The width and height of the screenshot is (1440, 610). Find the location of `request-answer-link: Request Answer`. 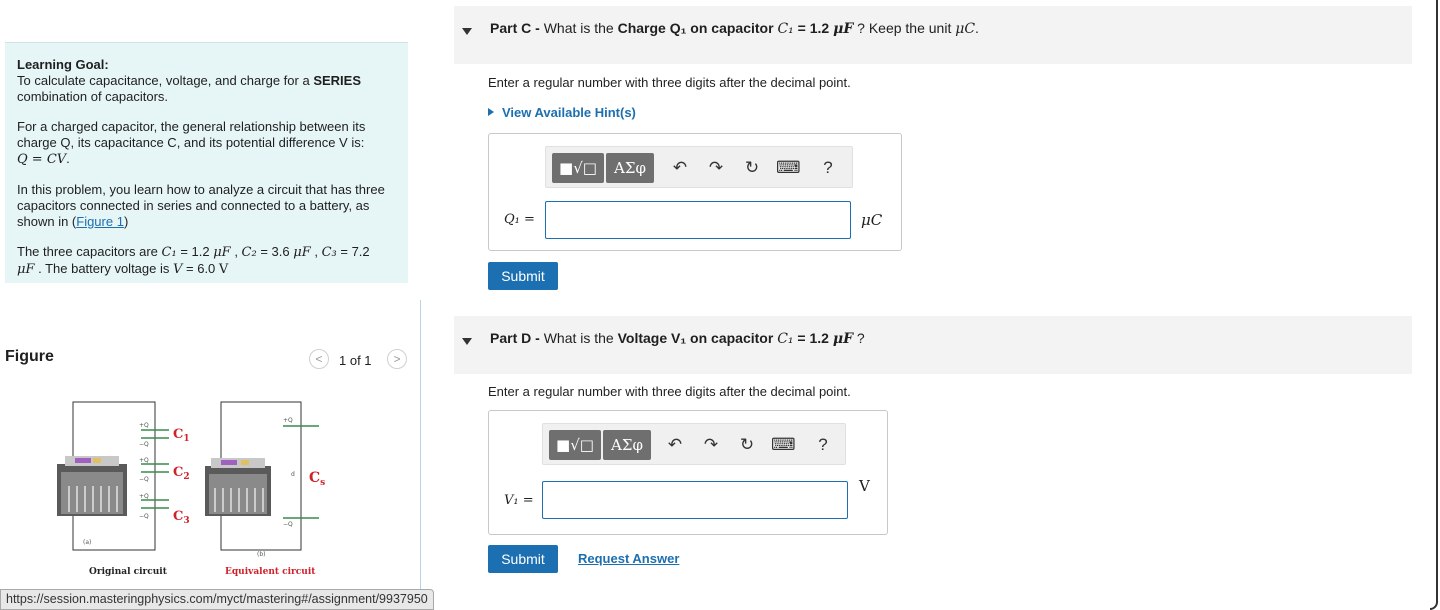

request-answer-link: Request Answer is located at coordinates (628, 558).